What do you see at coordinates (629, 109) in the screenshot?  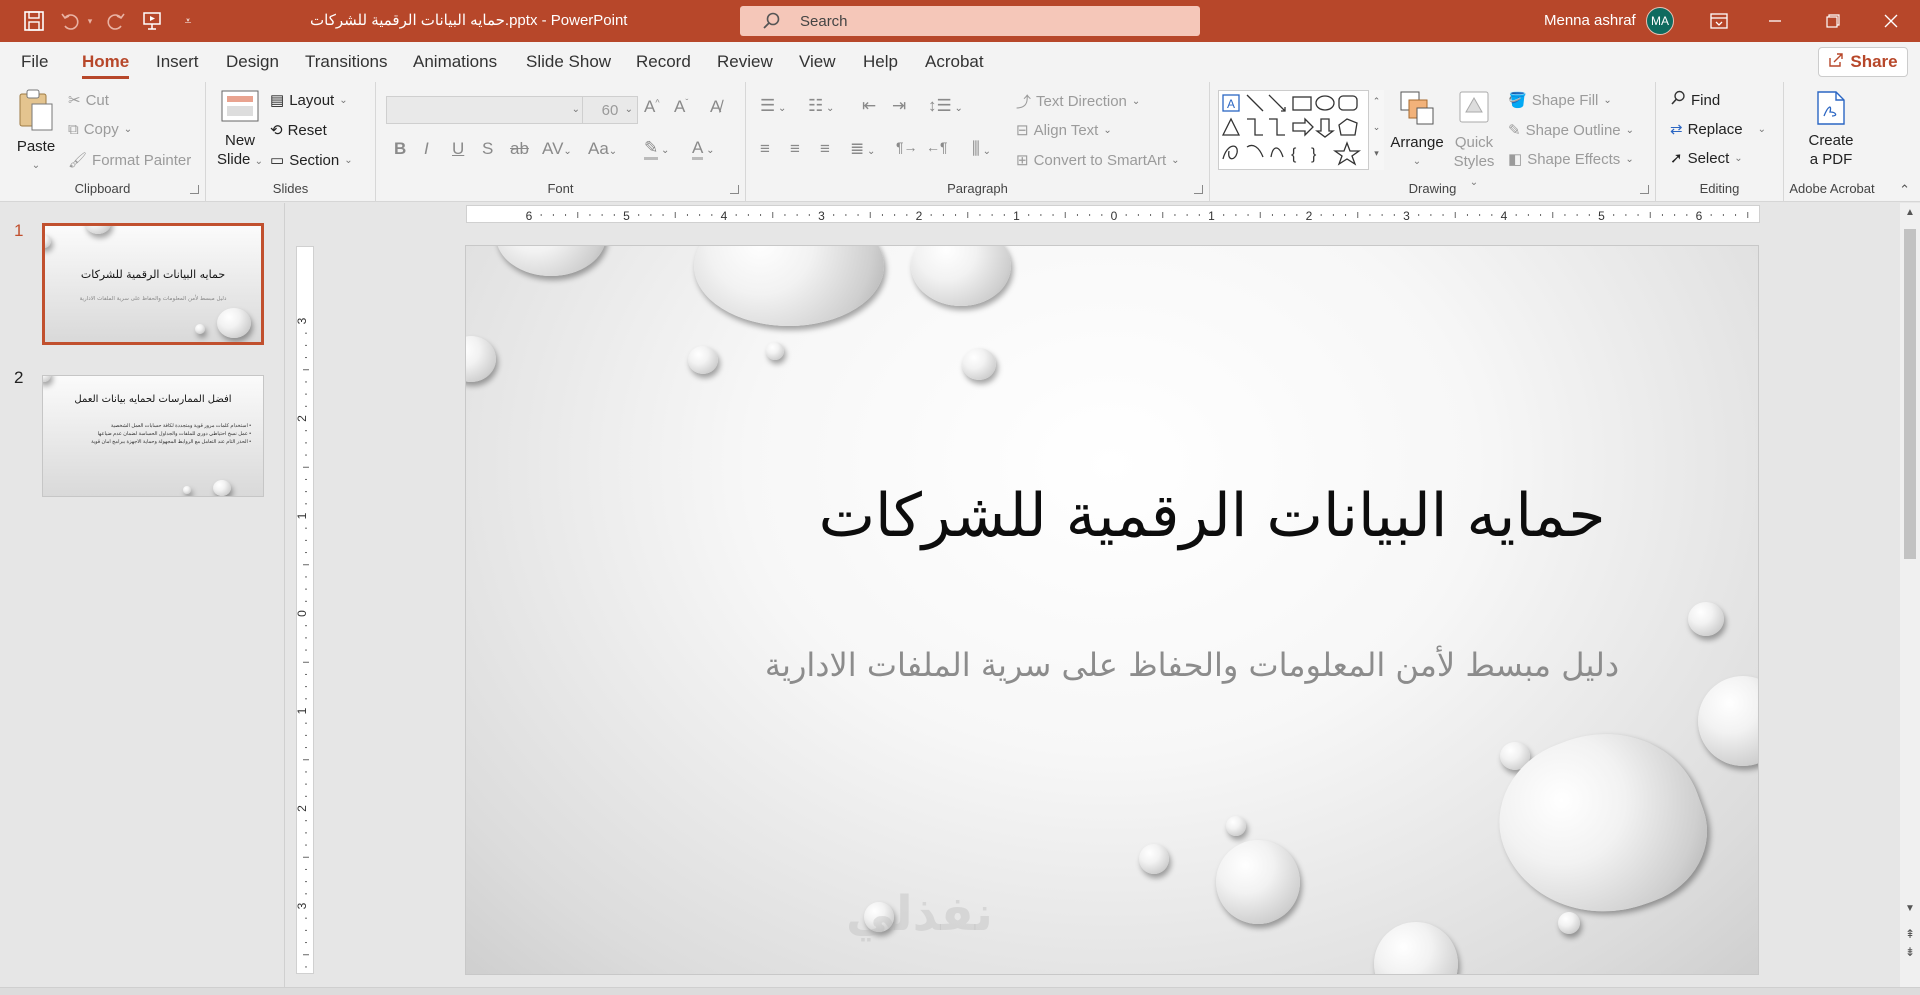 I see `font-size-dropdown-icon: ⌄` at bounding box center [629, 109].